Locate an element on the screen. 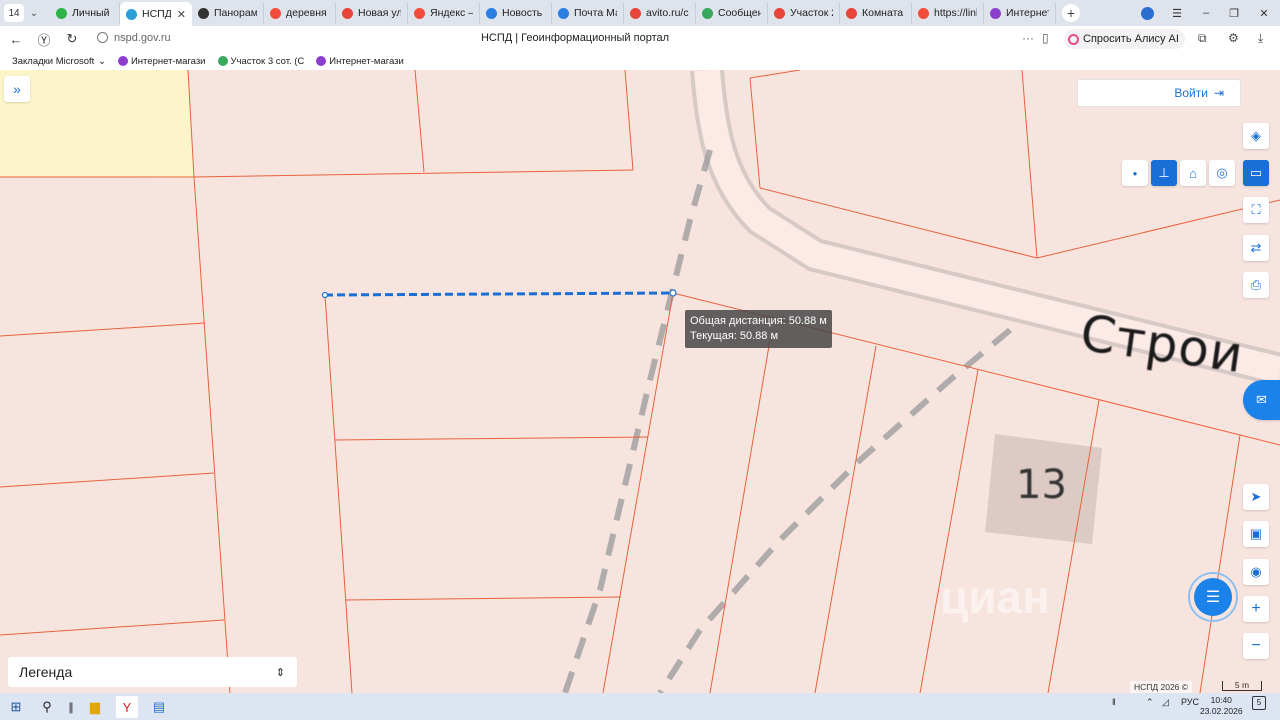 The image size is (1280, 720). navigate-icon: ➤ is located at coordinates (1256, 496).